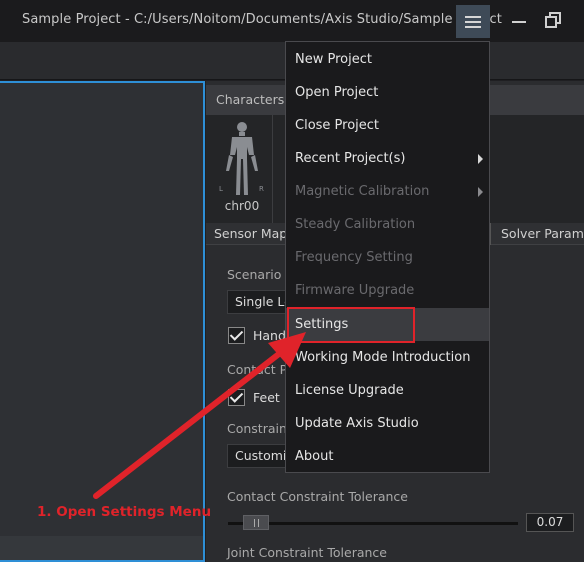  What do you see at coordinates (317, 496) in the screenshot?
I see `contact-tolerance-label: Contact Constraint Tolerance` at bounding box center [317, 496].